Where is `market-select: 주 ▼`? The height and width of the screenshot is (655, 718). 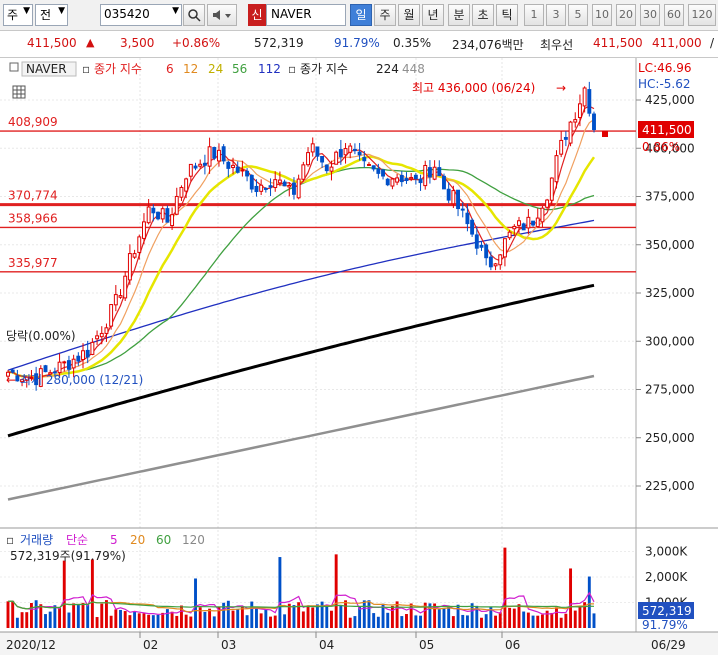
market-select: 주 ▼ is located at coordinates (18, 15).